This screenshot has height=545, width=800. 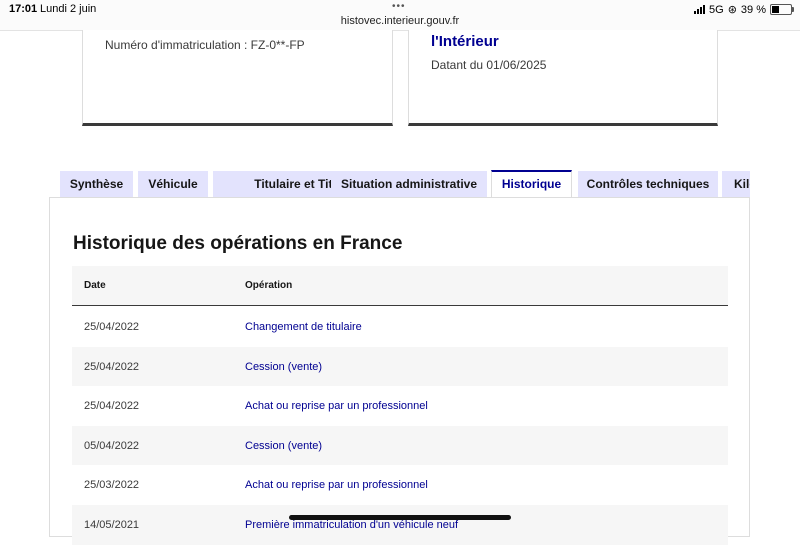 What do you see at coordinates (736, 184) in the screenshot?
I see `tab-kilometrage: Kilométrage` at bounding box center [736, 184].